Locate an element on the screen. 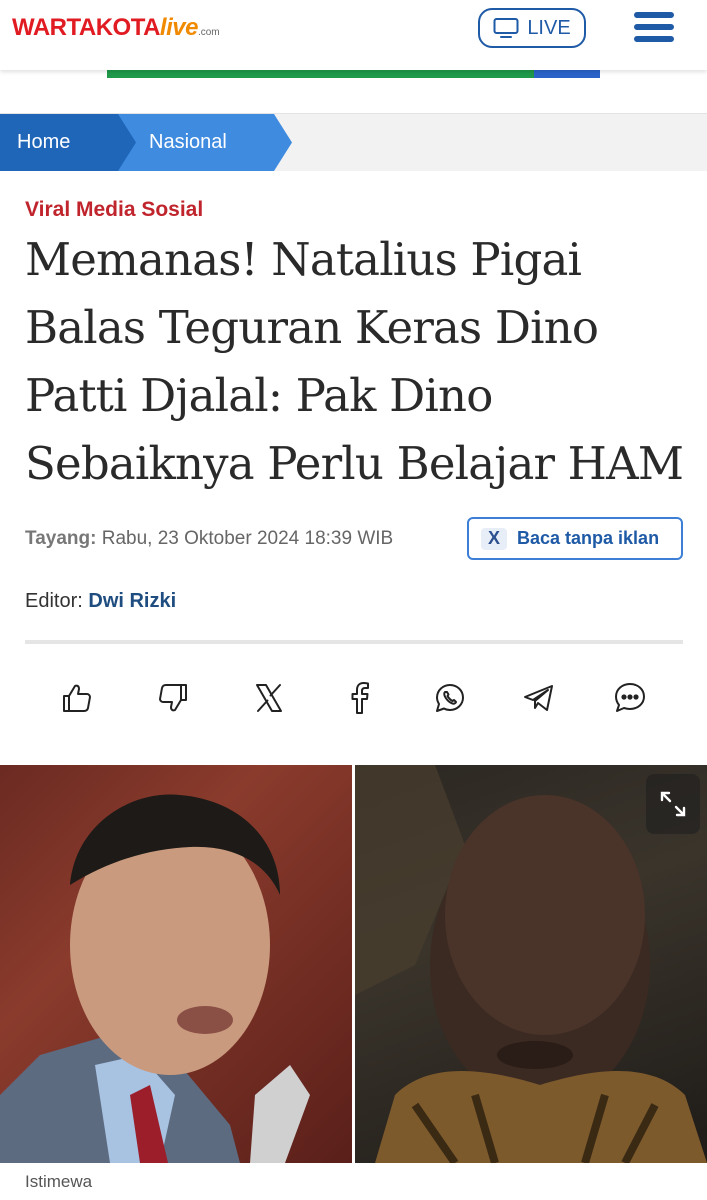  share-x-button is located at coordinates (269, 698).